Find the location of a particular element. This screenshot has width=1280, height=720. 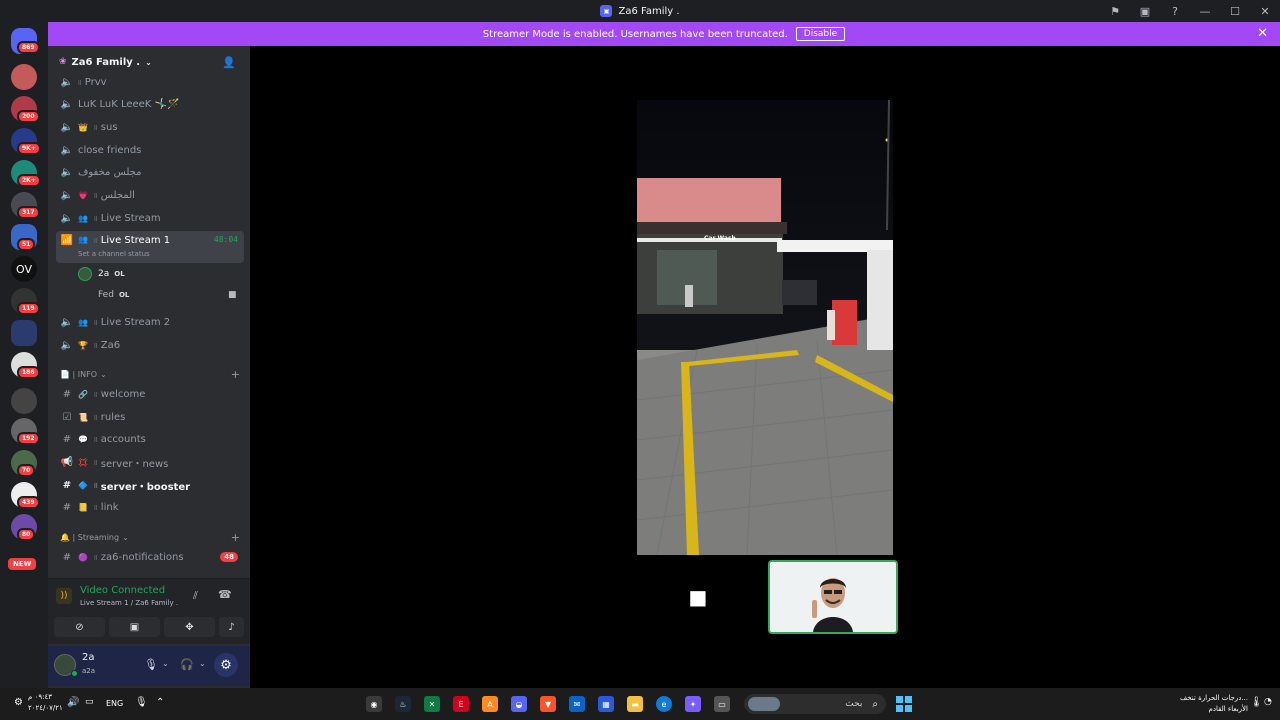

stream-timer: 48:04 is located at coordinates (225, 239).